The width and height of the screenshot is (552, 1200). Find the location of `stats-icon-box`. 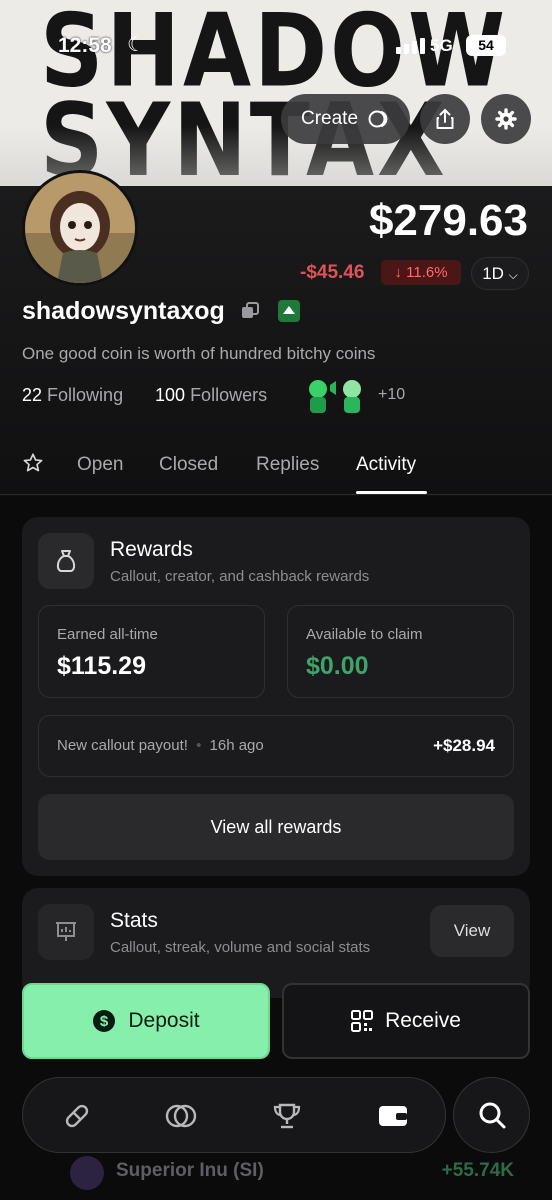

stats-icon-box is located at coordinates (66, 932).